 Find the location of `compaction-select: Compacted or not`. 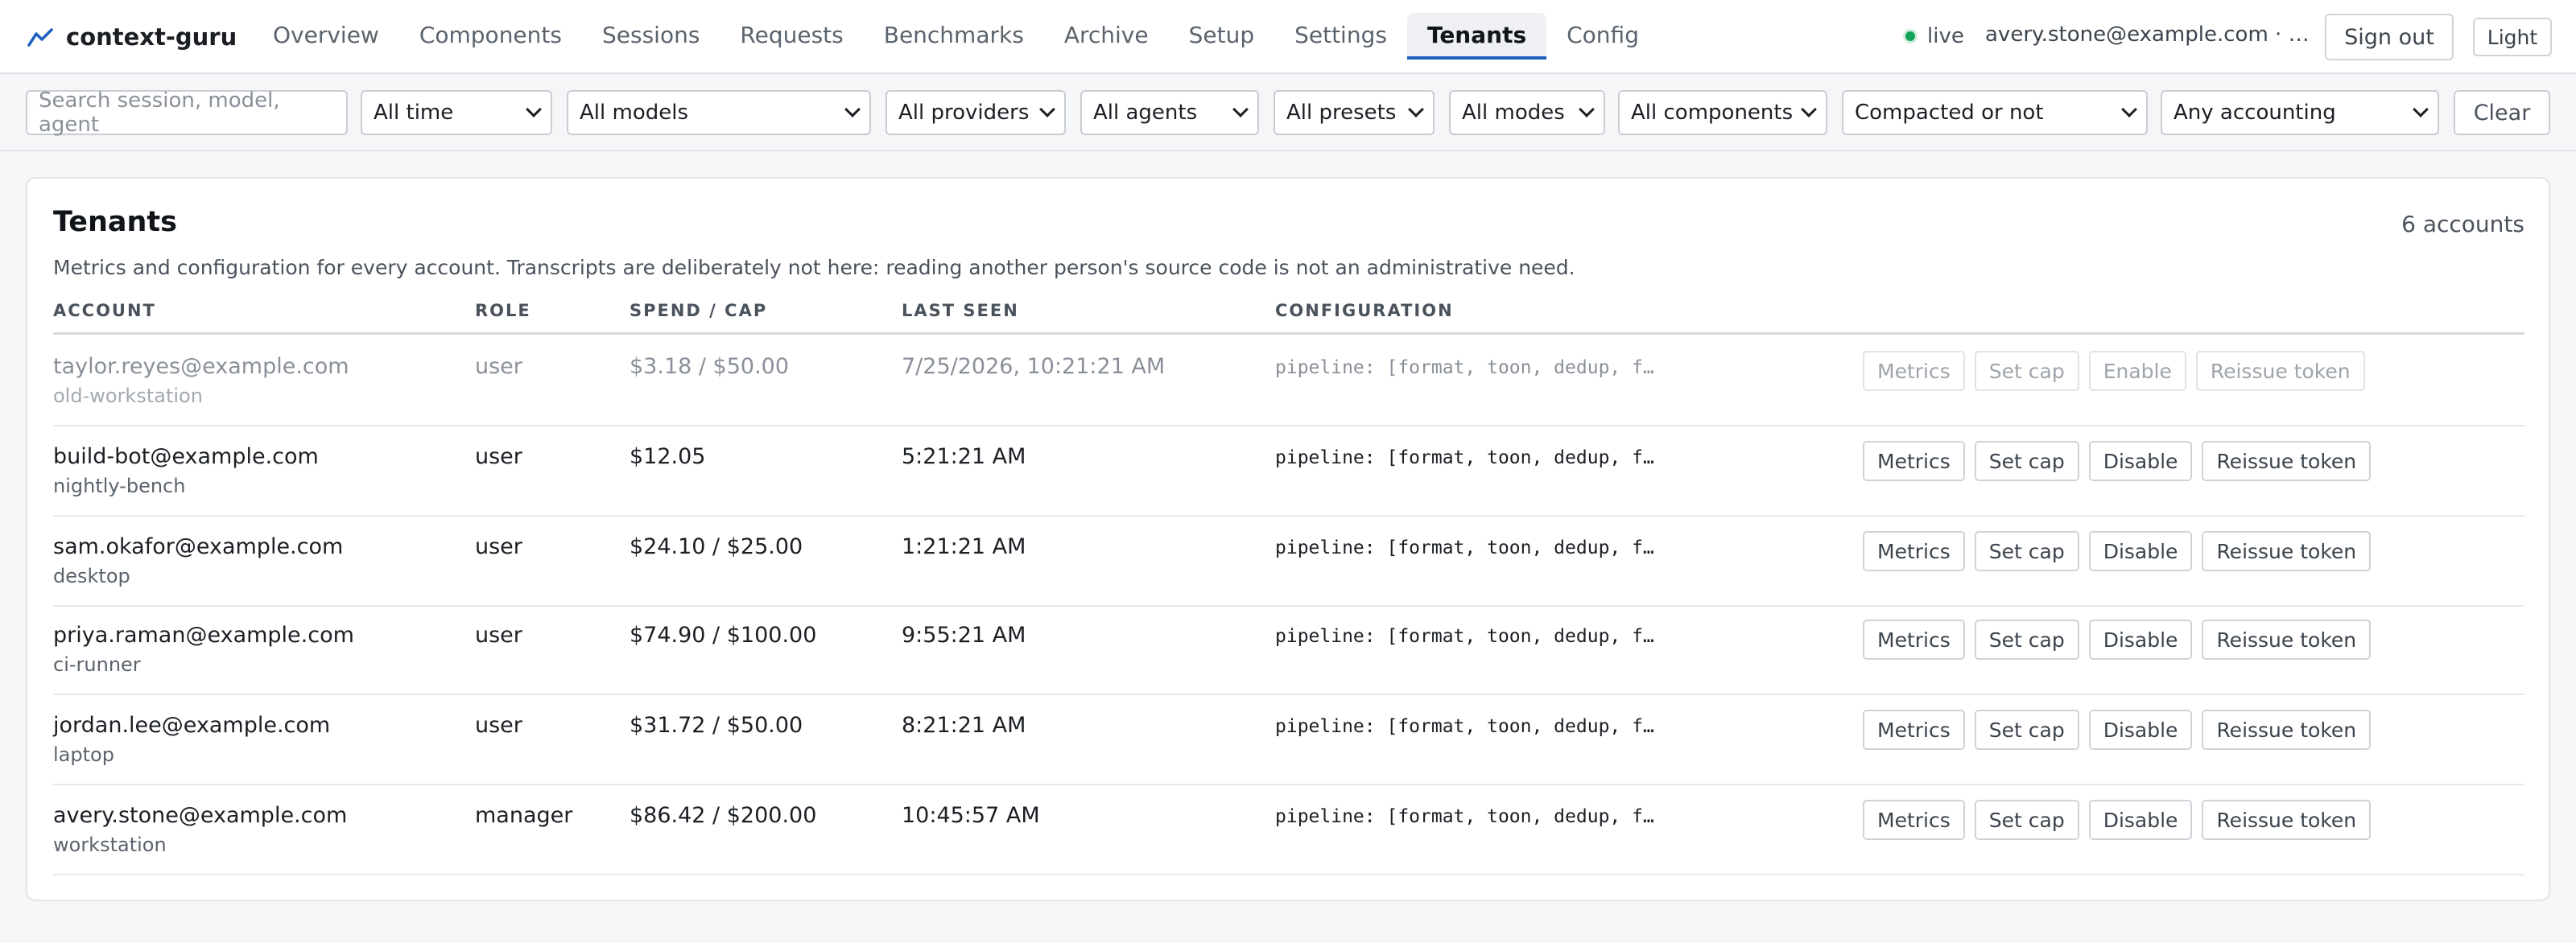

compaction-select: Compacted or not is located at coordinates (1995, 113).